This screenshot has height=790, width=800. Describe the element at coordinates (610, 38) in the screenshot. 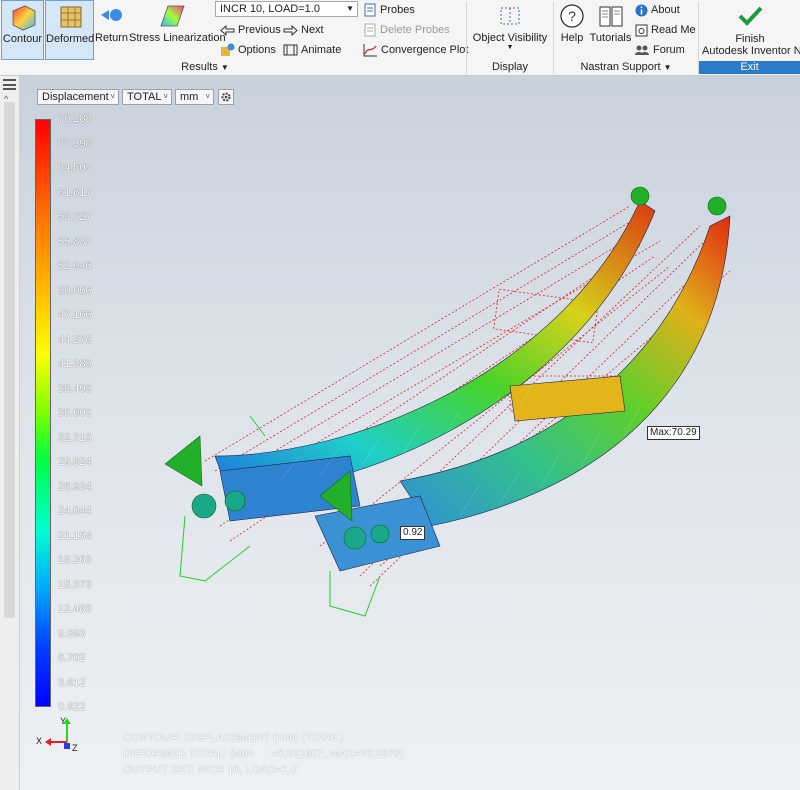

I see `tutorials-label: Tutorials` at that location.